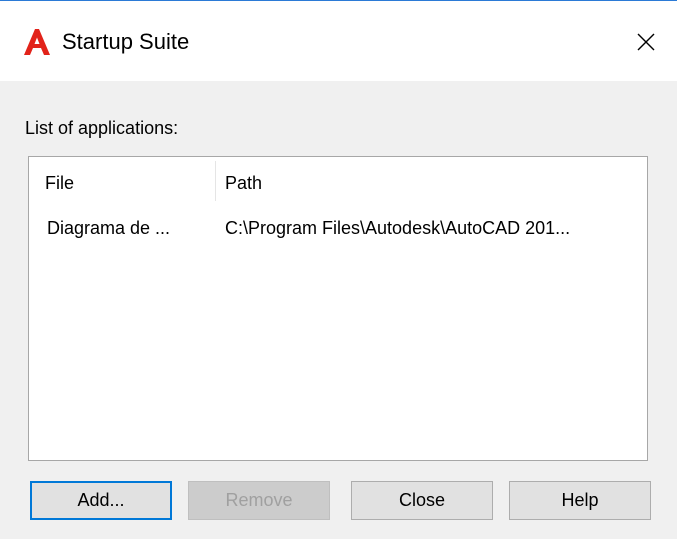 This screenshot has width=677, height=539. Describe the element at coordinates (126, 41) in the screenshot. I see `window-title: Startup Suite` at that location.